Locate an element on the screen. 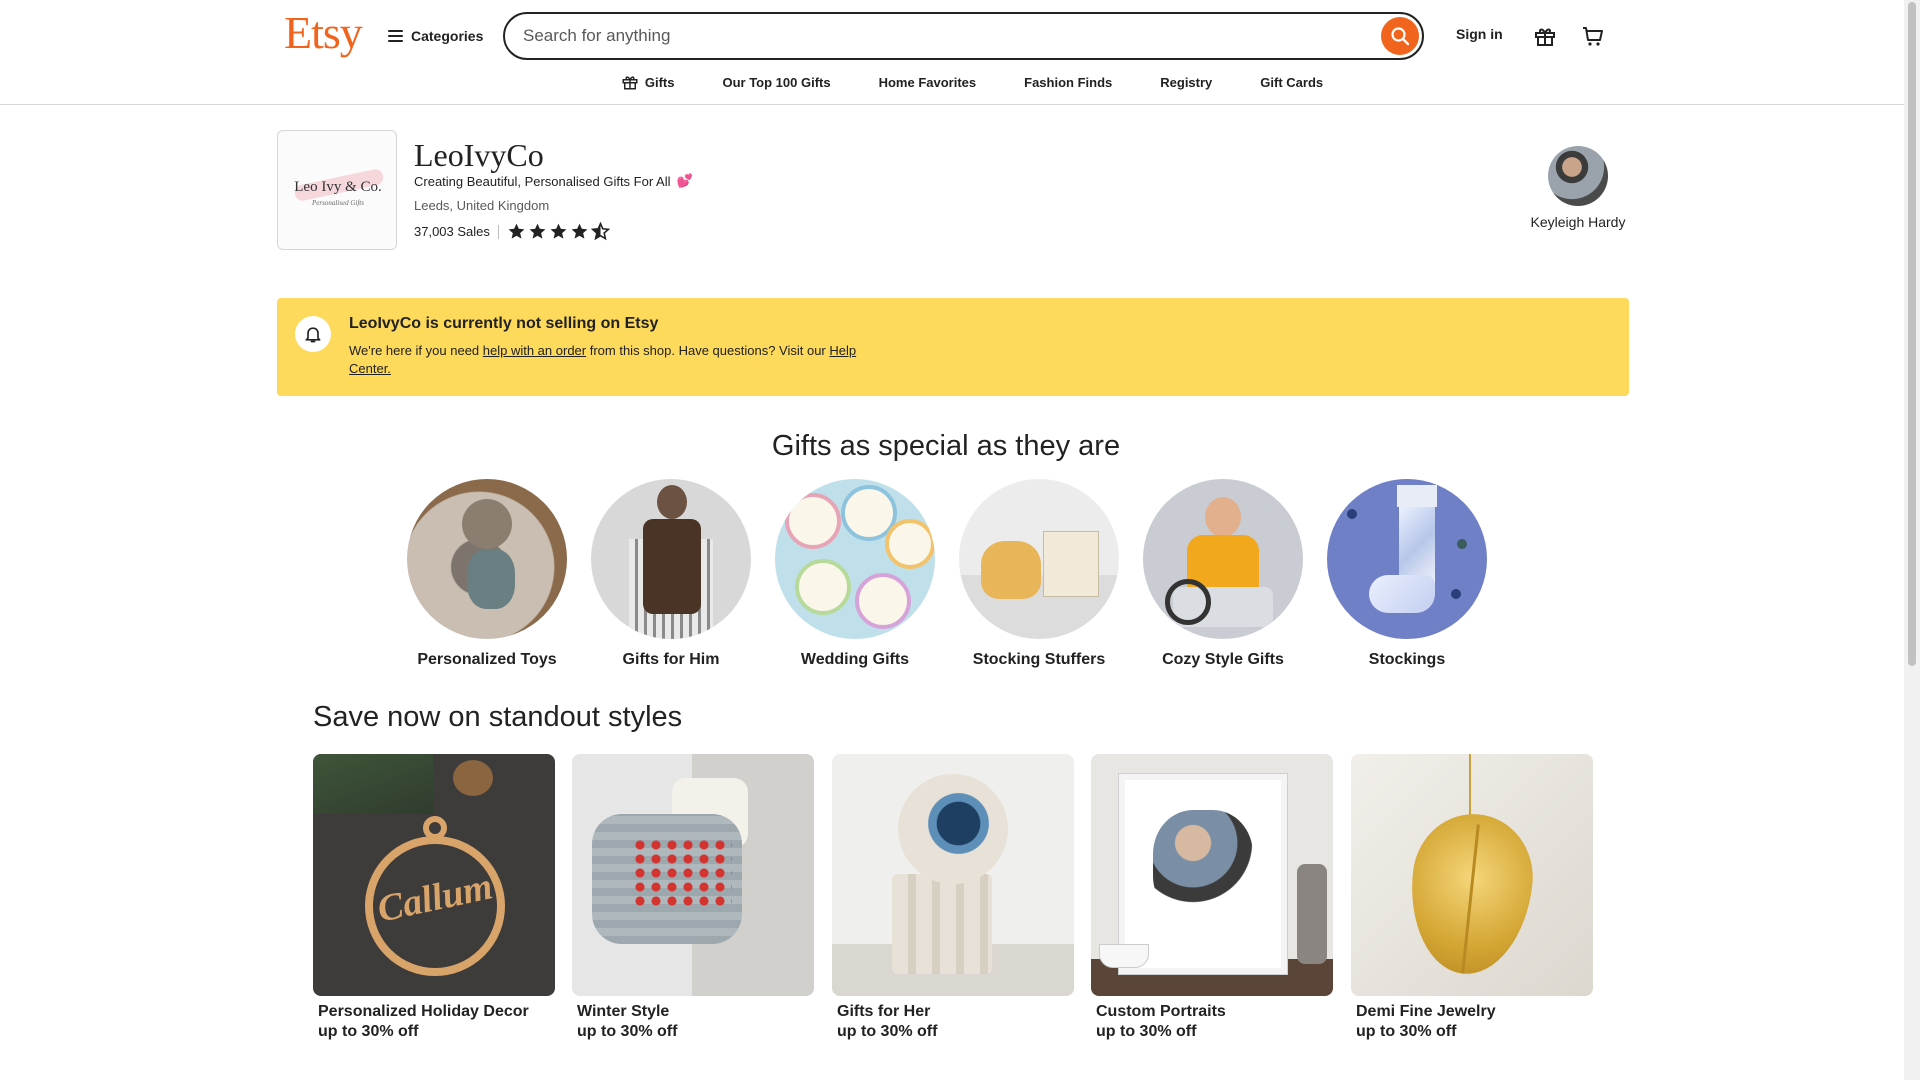  demi-fine-jewelry-image is located at coordinates (1472, 875).